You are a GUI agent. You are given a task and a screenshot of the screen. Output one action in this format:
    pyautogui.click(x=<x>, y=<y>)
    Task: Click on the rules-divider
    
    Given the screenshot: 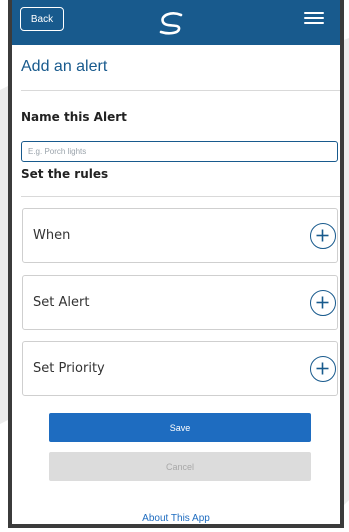 What is the action you would take?
    pyautogui.click(x=180, y=196)
    